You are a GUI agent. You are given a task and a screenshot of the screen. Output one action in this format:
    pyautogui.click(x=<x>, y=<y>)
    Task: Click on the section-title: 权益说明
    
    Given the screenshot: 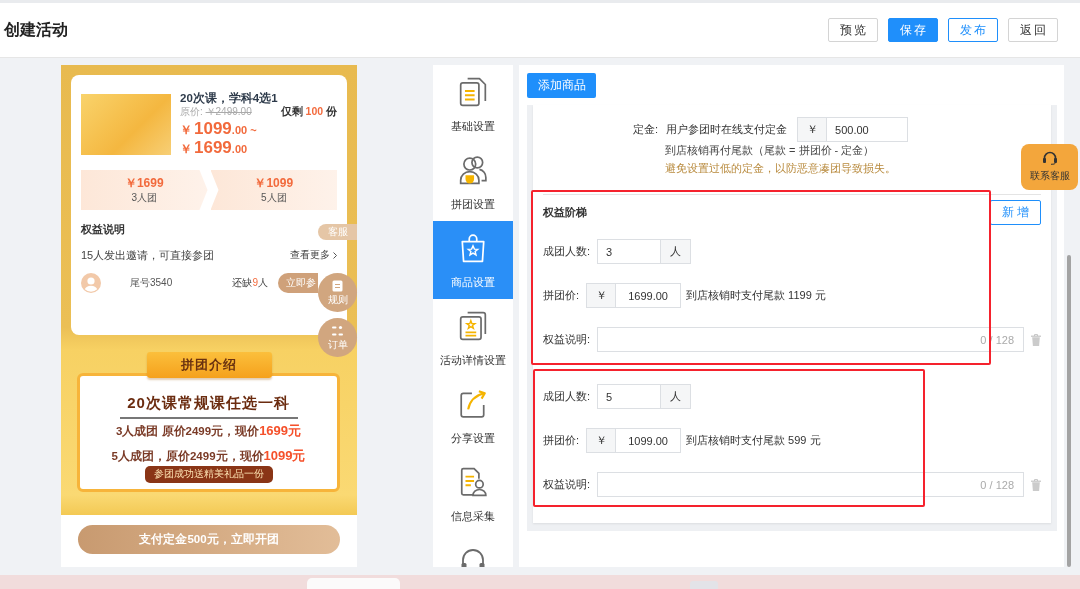 What is the action you would take?
    pyautogui.click(x=103, y=229)
    